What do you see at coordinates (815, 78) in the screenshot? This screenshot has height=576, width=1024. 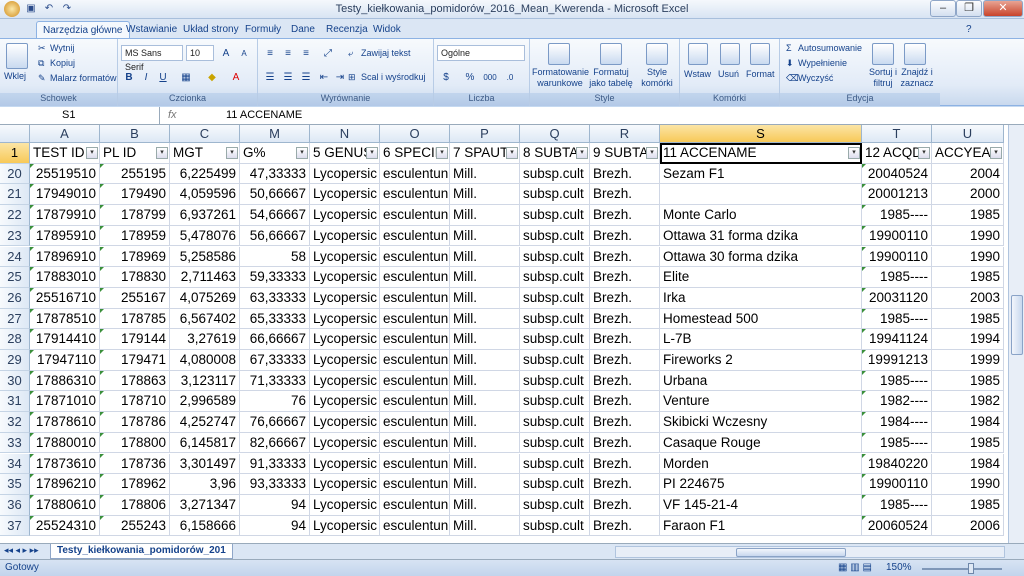 I see `clear-button: Wyczyść` at bounding box center [815, 78].